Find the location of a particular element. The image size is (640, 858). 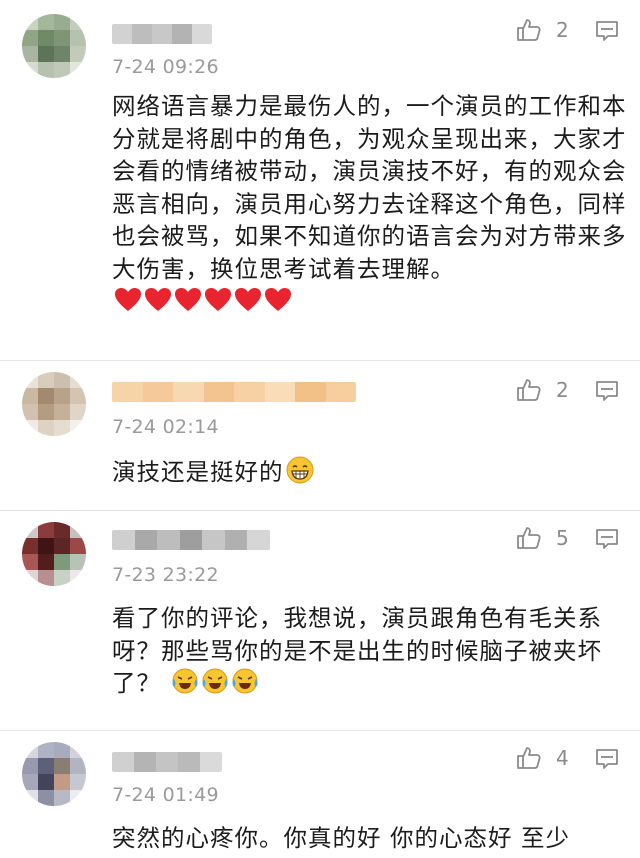

timestamp: 7-24 09:26 is located at coordinates (165, 67).